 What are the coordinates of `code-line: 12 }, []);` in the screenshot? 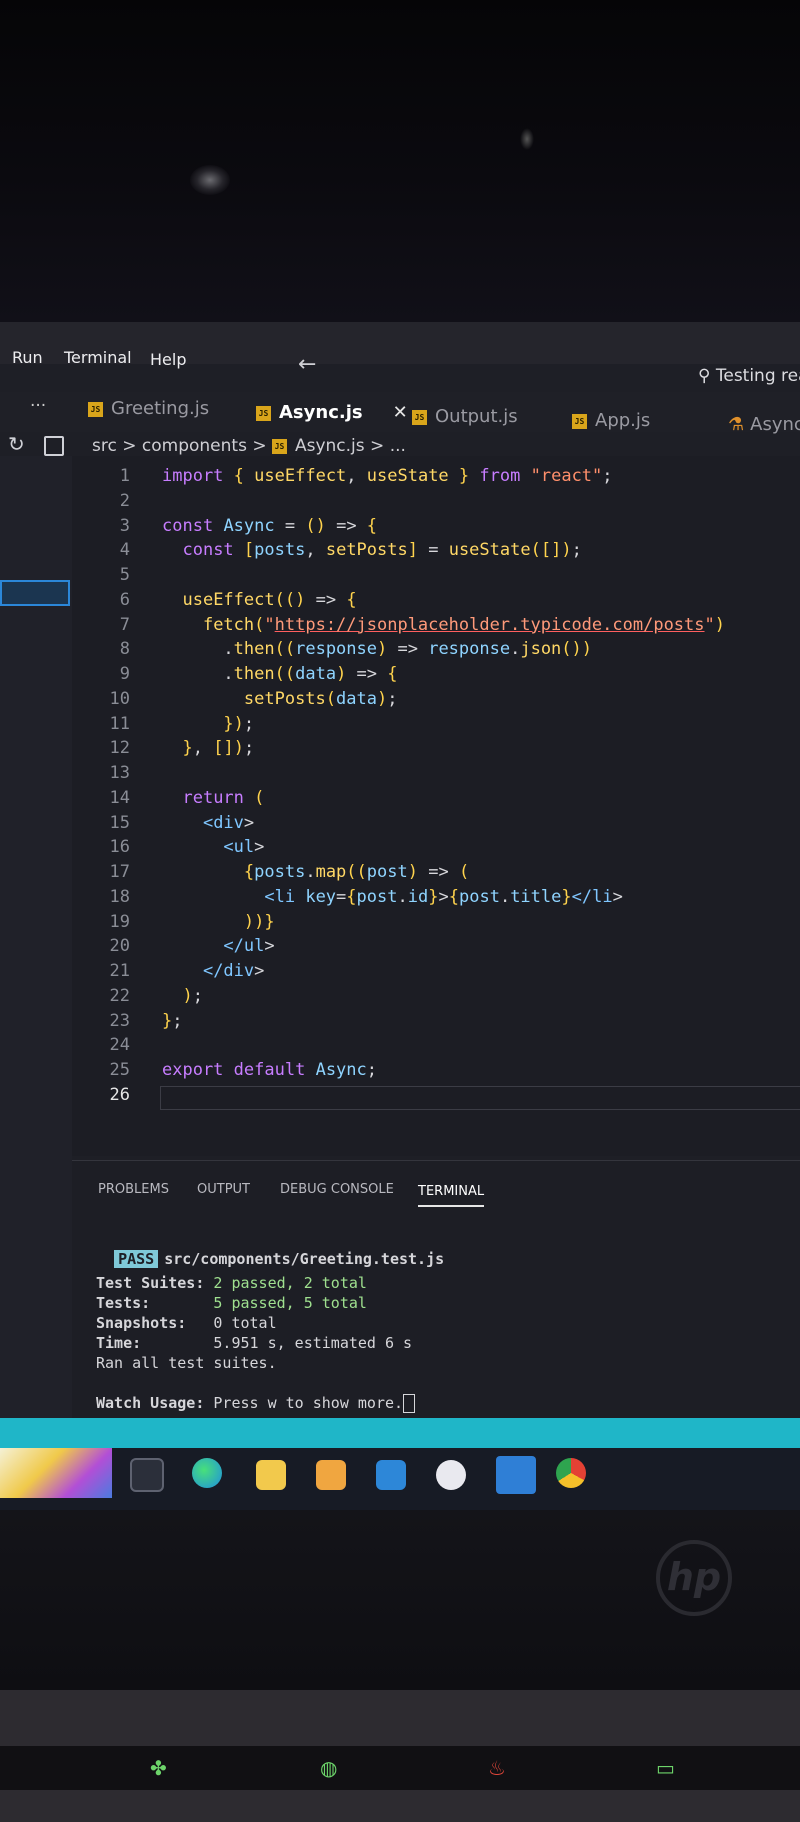 It's located at (436, 748).